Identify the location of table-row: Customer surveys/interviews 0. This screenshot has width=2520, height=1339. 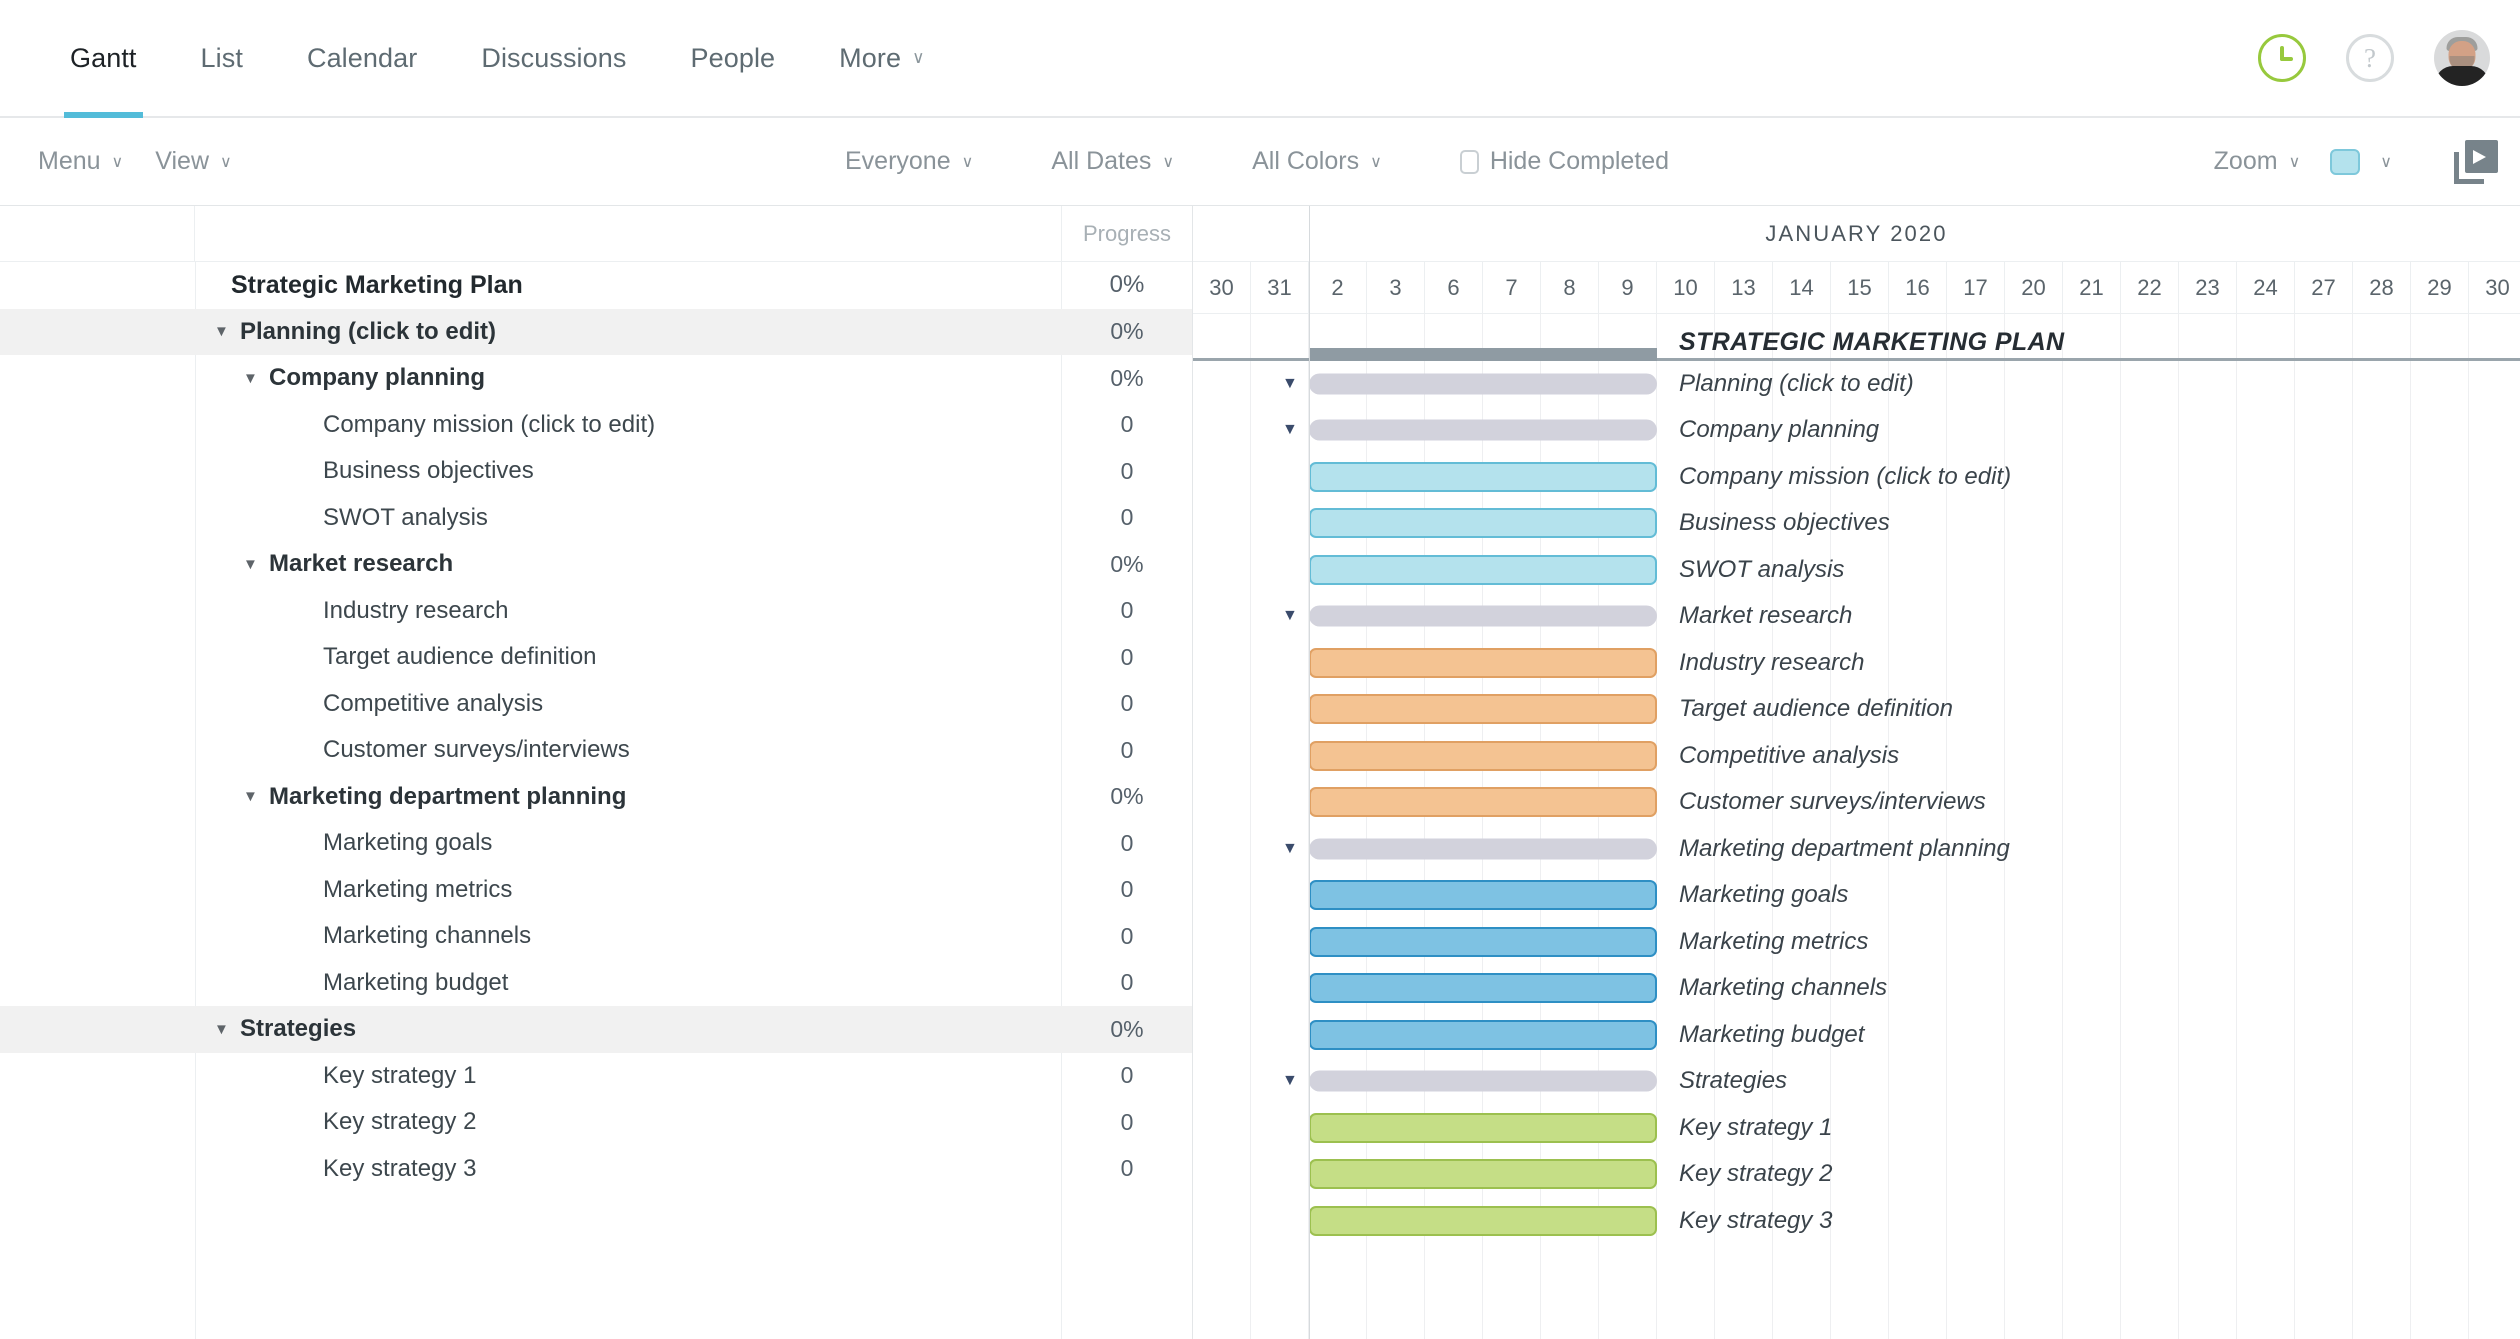
(596, 750).